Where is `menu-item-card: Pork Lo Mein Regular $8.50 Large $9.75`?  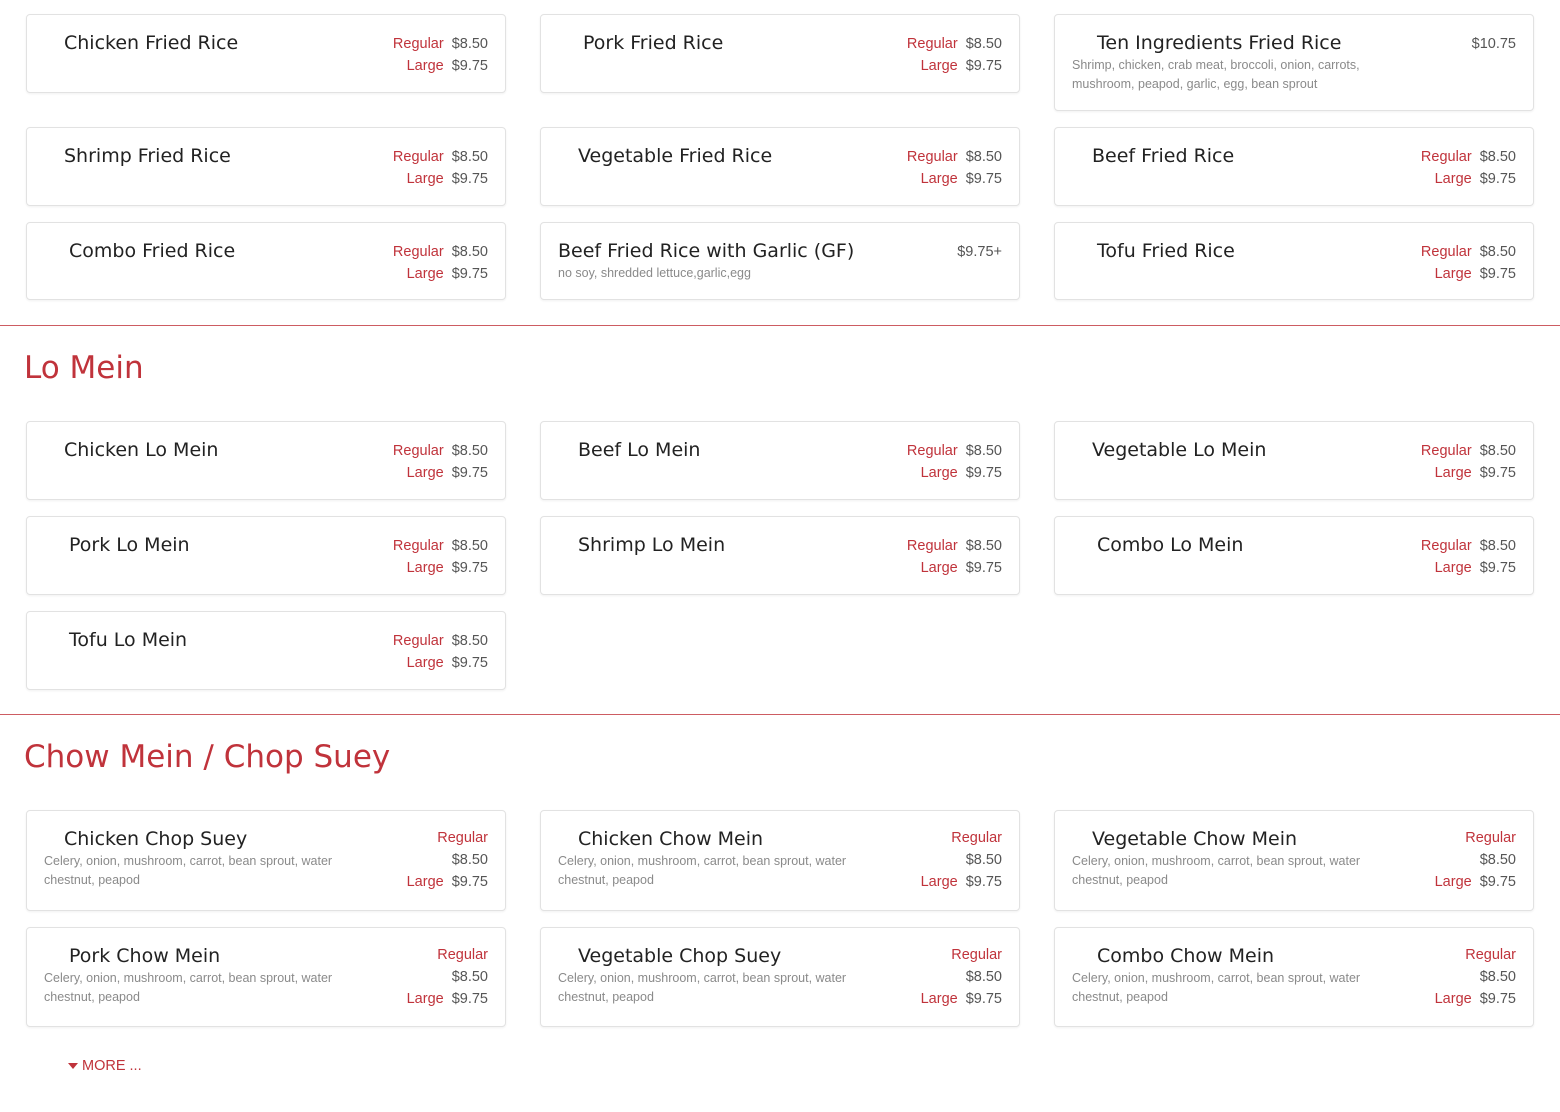 menu-item-card: Pork Lo Mein Regular $8.50 Large $9.75 is located at coordinates (266, 555).